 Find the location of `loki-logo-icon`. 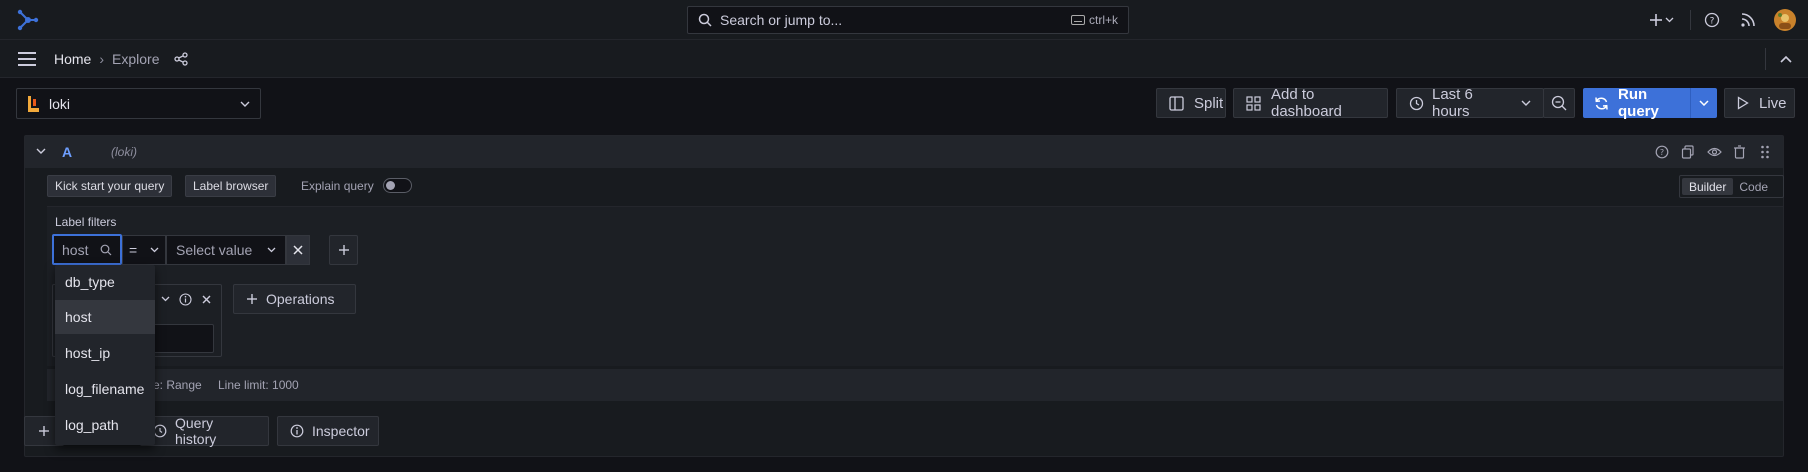

loki-logo-icon is located at coordinates (33, 104).